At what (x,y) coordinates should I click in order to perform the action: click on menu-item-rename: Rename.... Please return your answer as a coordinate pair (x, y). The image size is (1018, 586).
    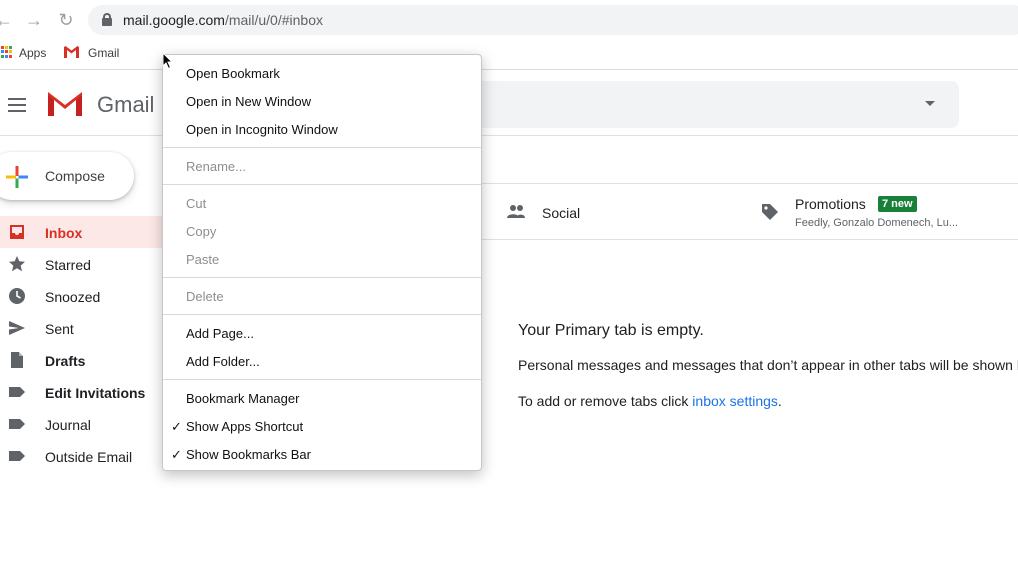
    Looking at the image, I should click on (216, 166).